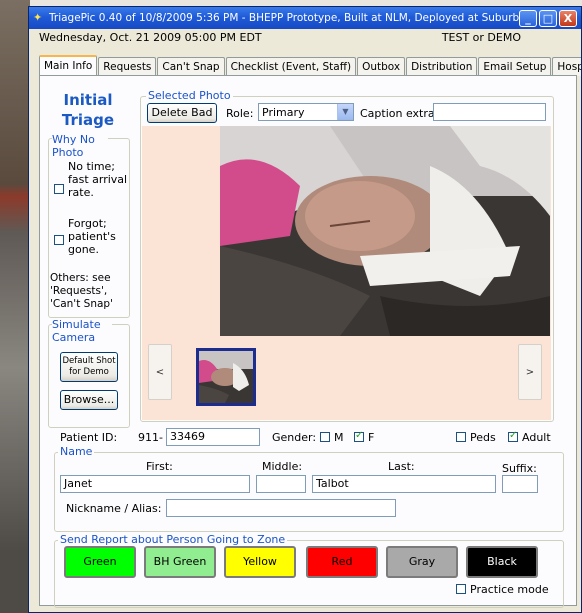 The image size is (582, 613). I want to click on tab-email-setup: Email Setup, so click(515, 66).